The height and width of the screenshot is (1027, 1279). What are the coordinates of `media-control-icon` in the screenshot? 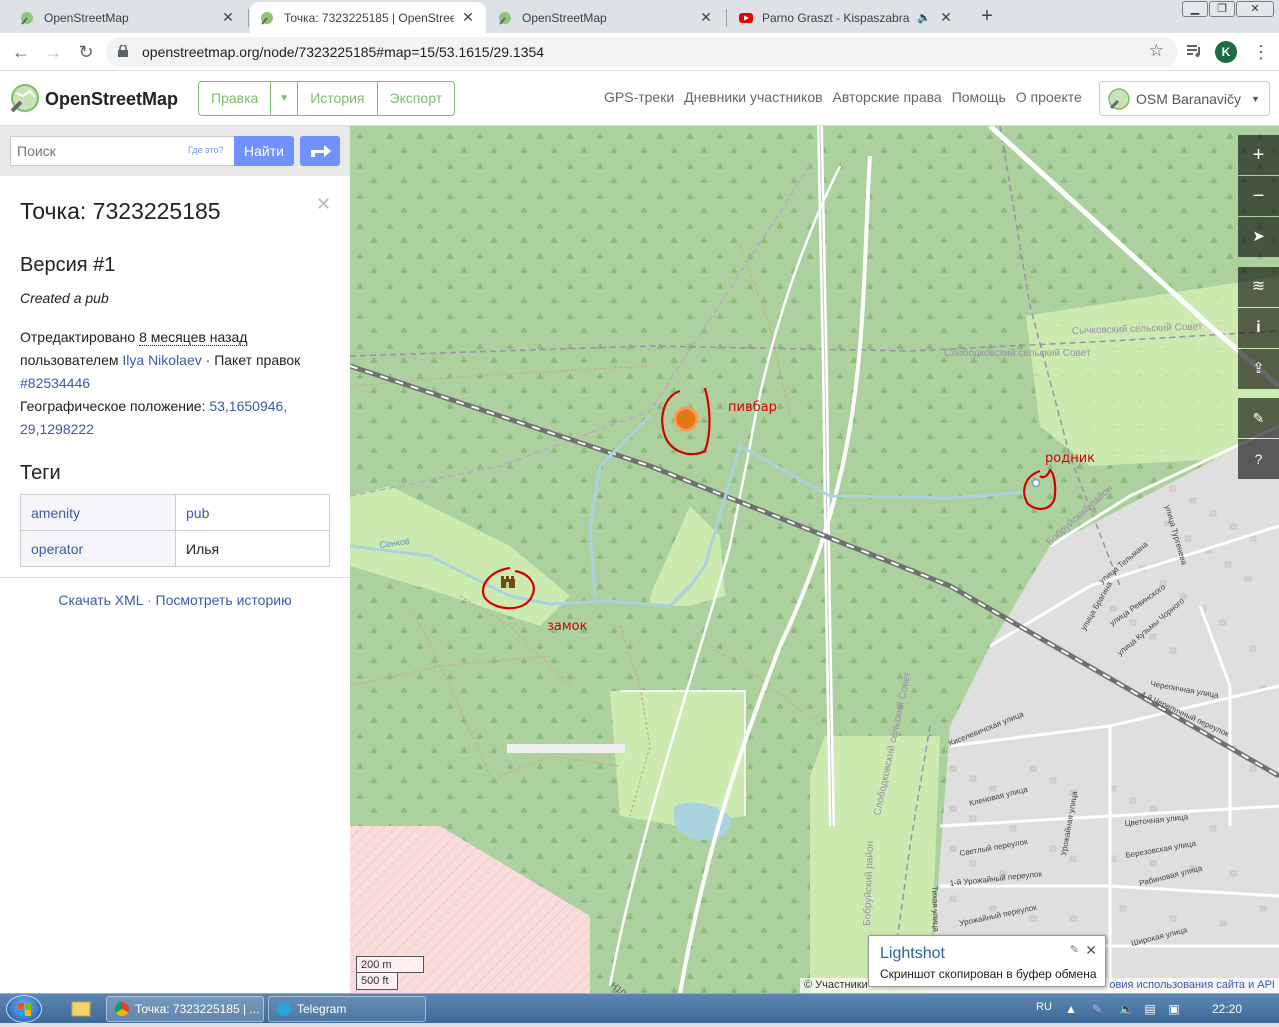 It's located at (1194, 51).